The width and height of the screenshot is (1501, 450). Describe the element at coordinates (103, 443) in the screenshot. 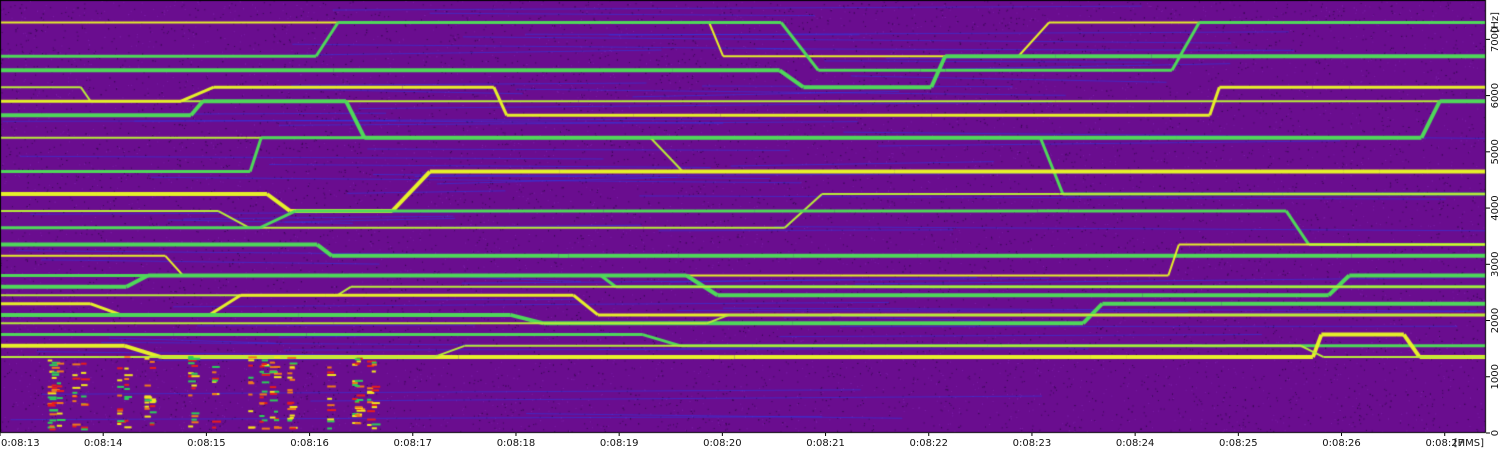

I see `x-tick-label-1: 0:08:14` at that location.